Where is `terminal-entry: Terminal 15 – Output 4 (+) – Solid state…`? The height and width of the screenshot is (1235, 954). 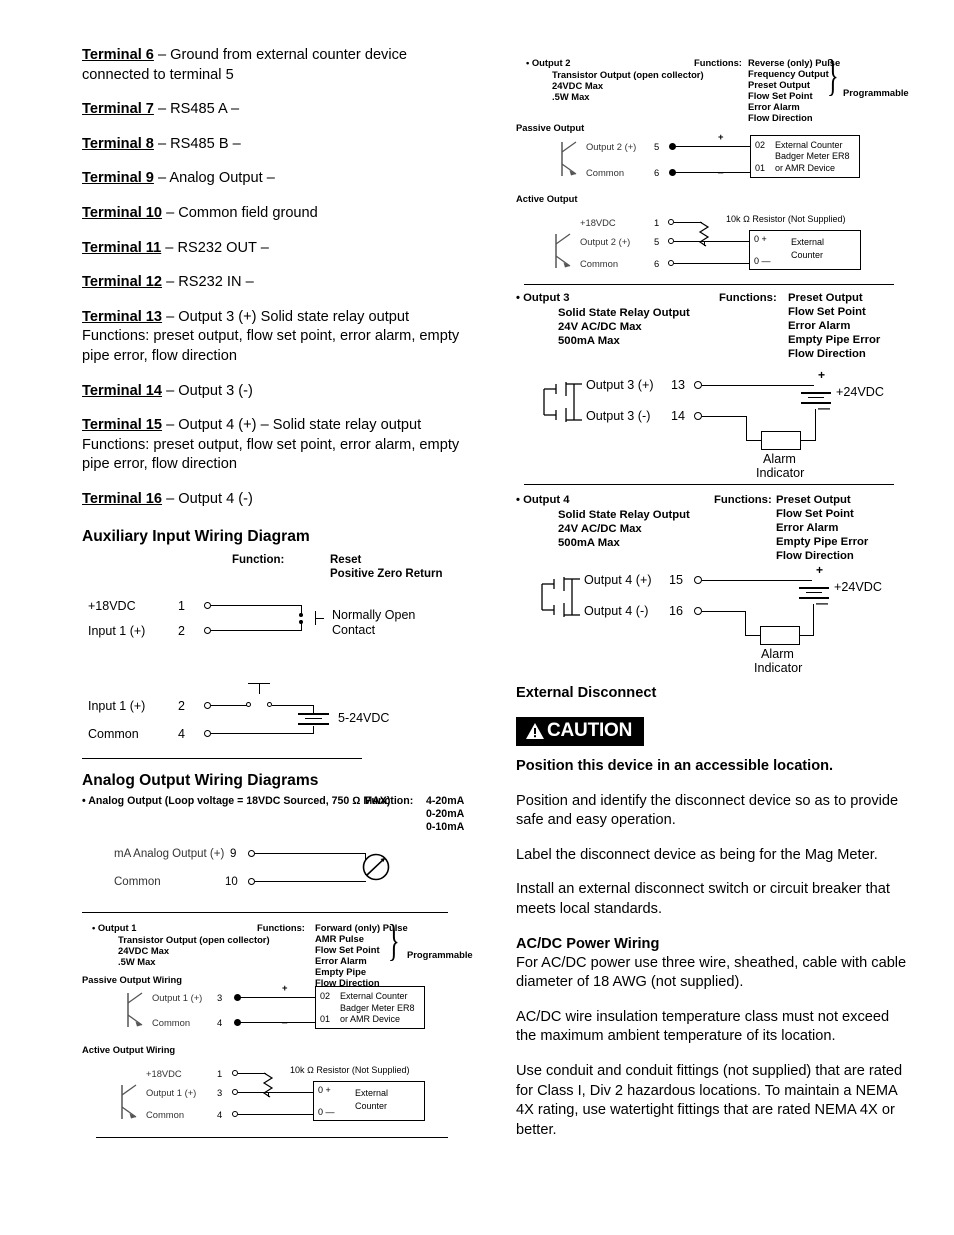
terminal-entry: Terminal 15 – Output 4 (+) – Solid state… is located at coordinates (272, 445).